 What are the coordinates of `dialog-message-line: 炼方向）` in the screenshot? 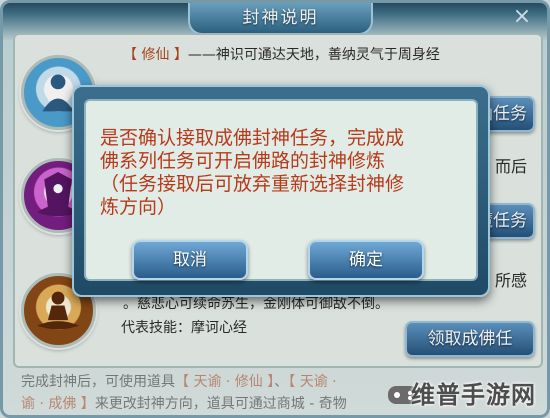 It's located at (138, 207).